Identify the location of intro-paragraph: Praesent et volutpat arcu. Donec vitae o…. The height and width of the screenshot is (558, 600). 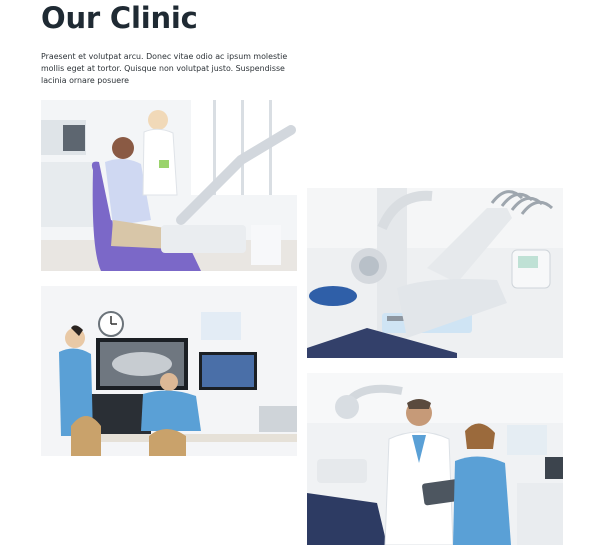
(164, 68).